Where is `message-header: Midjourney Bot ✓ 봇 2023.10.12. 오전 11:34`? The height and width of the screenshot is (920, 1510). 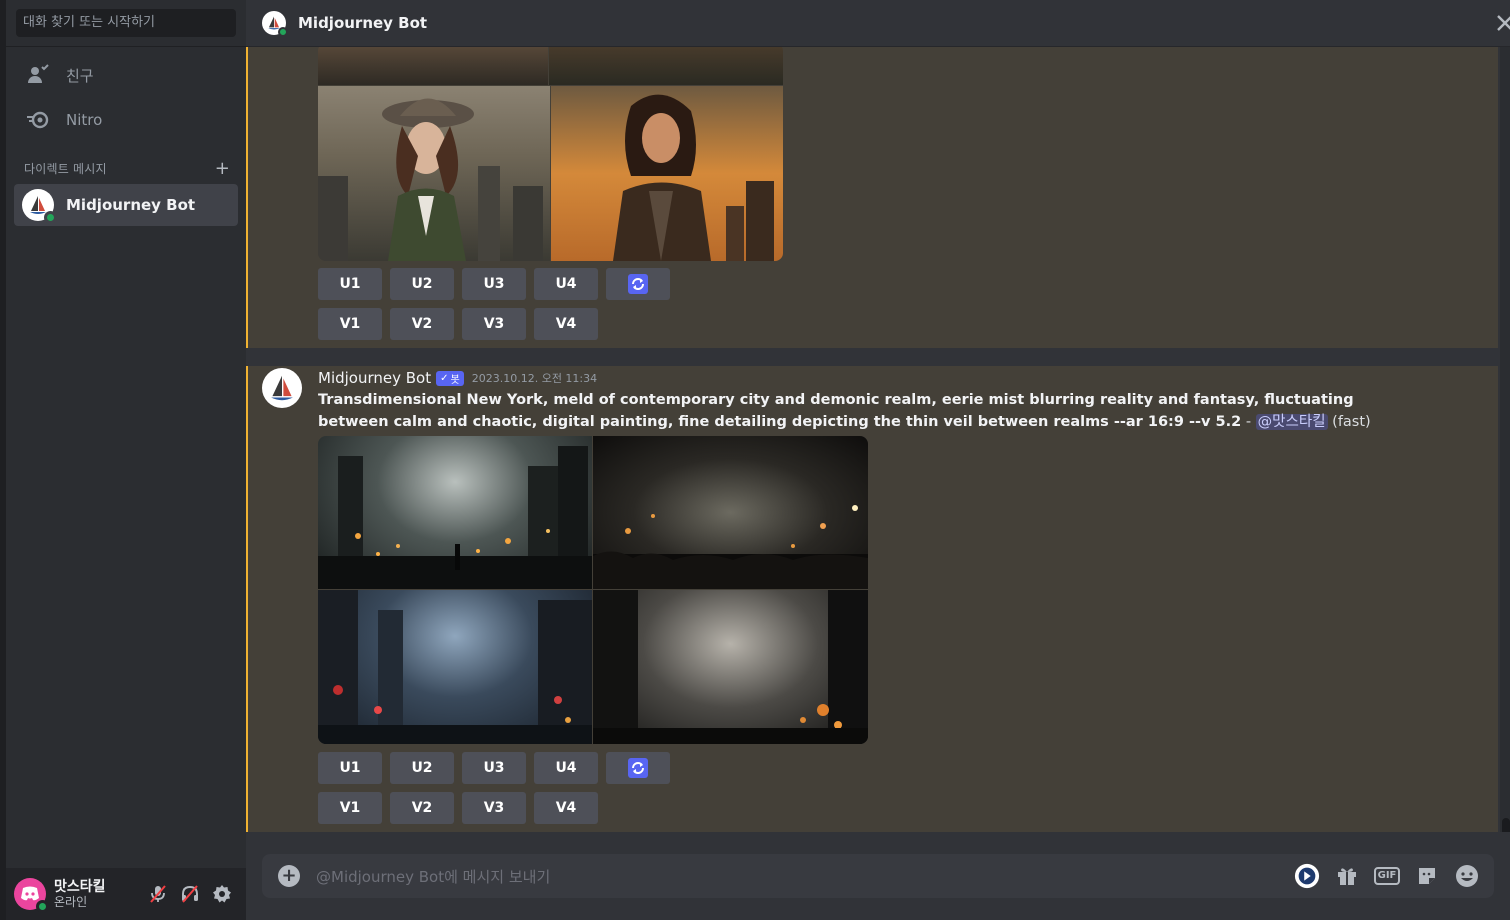
message-header: Midjourney Bot ✓ 봇 2023.10.12. 오전 11:34 is located at coordinates (457, 378).